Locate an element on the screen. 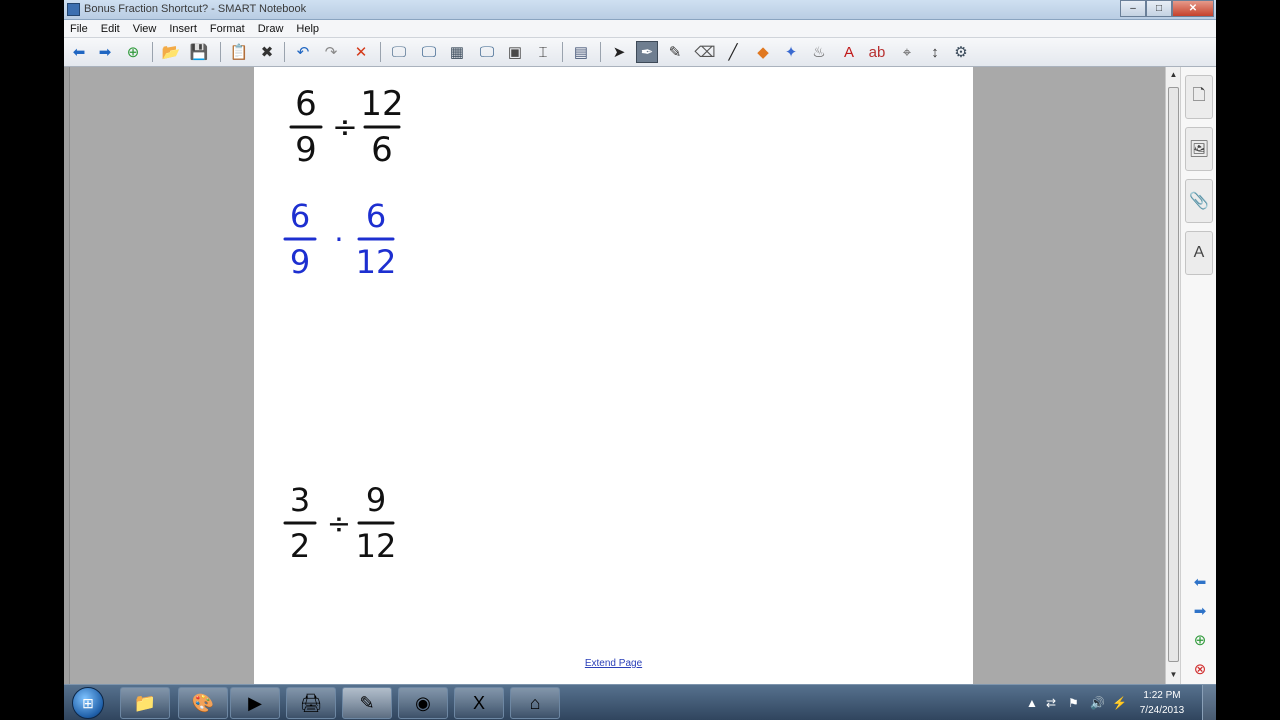  full-screen-icon: 🖵 is located at coordinates (429, 52).